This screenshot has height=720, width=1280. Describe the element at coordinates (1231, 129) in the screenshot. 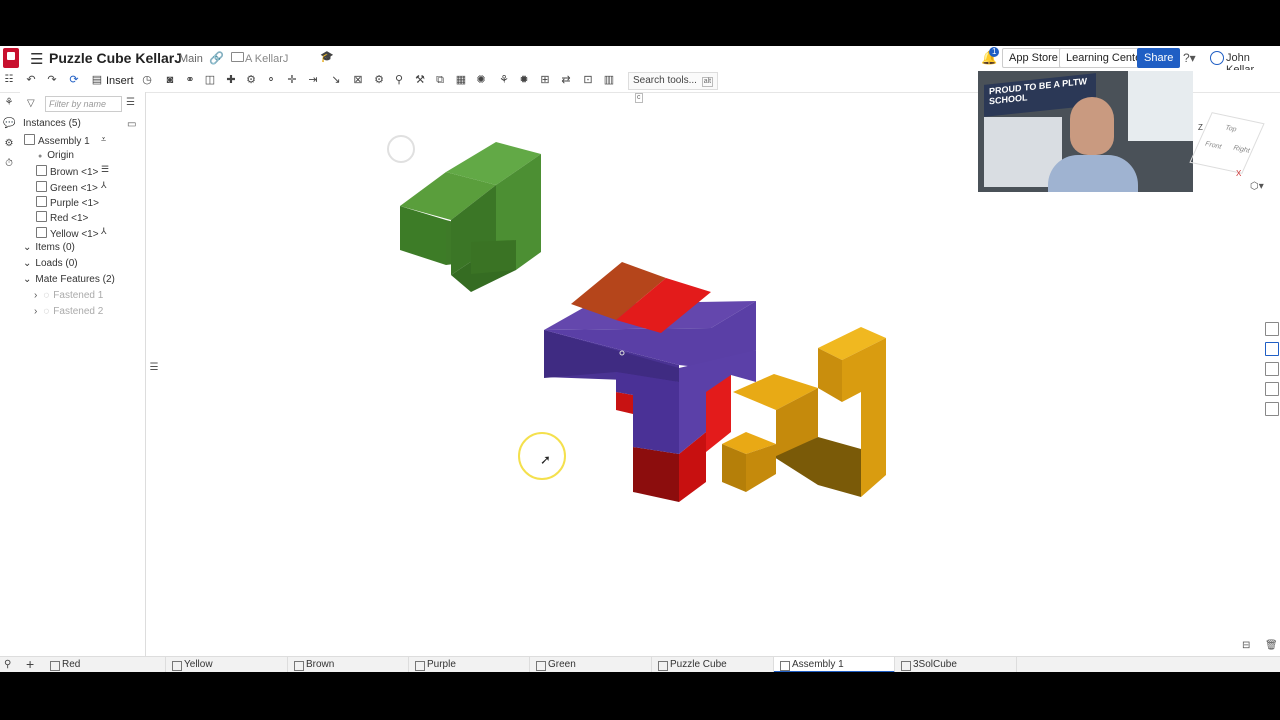

I see `view-cube-top-label: Top` at that location.